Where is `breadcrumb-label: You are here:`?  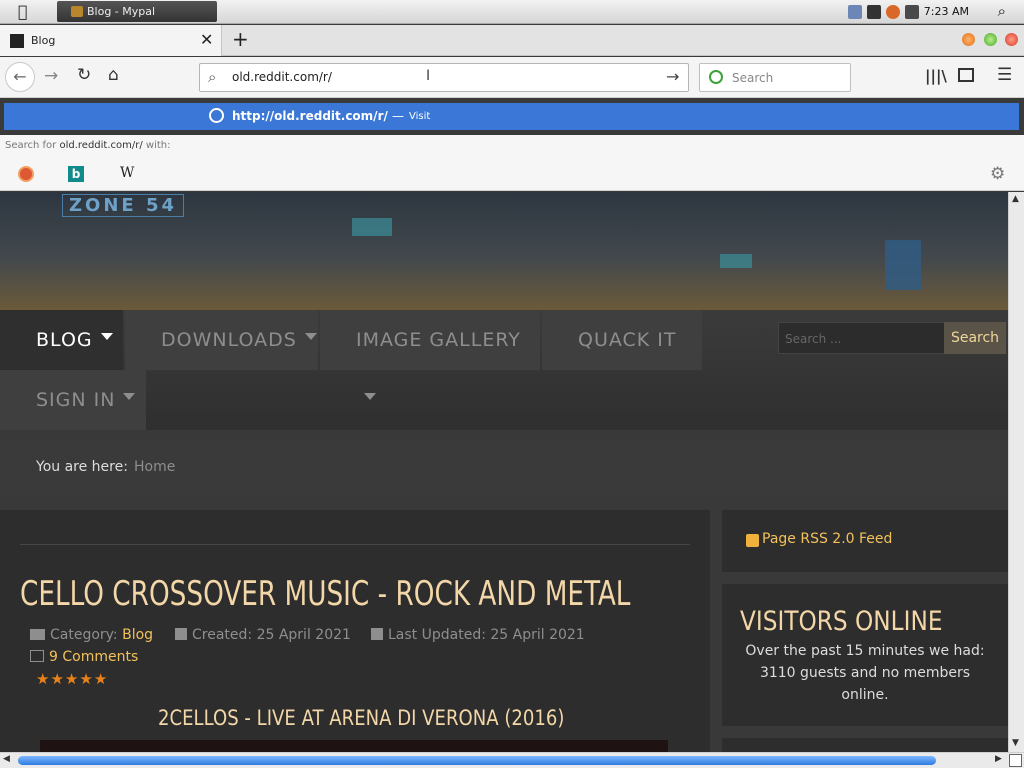 breadcrumb-label: You are here: is located at coordinates (82, 467).